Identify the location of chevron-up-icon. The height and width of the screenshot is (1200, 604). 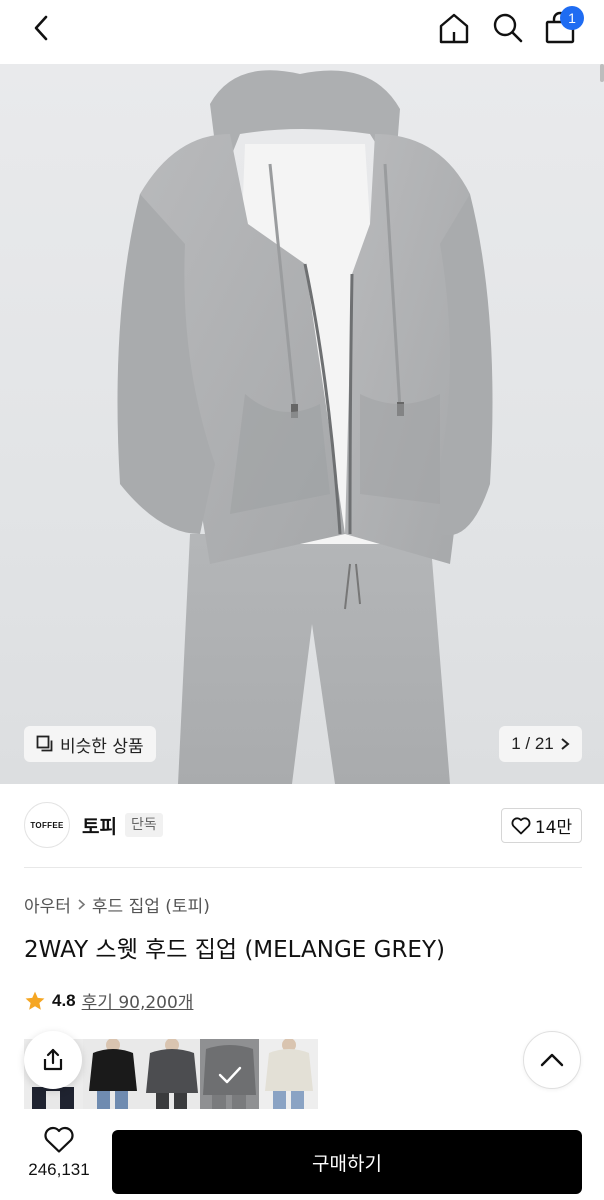
(552, 1060).